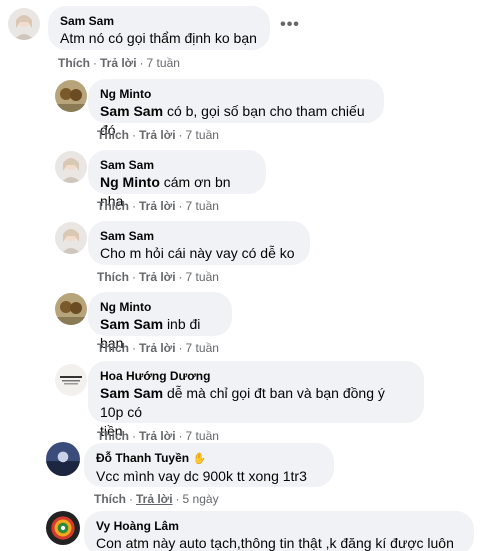 The image size is (480, 551). I want to click on mention-link: Ng Minto, so click(130, 182).